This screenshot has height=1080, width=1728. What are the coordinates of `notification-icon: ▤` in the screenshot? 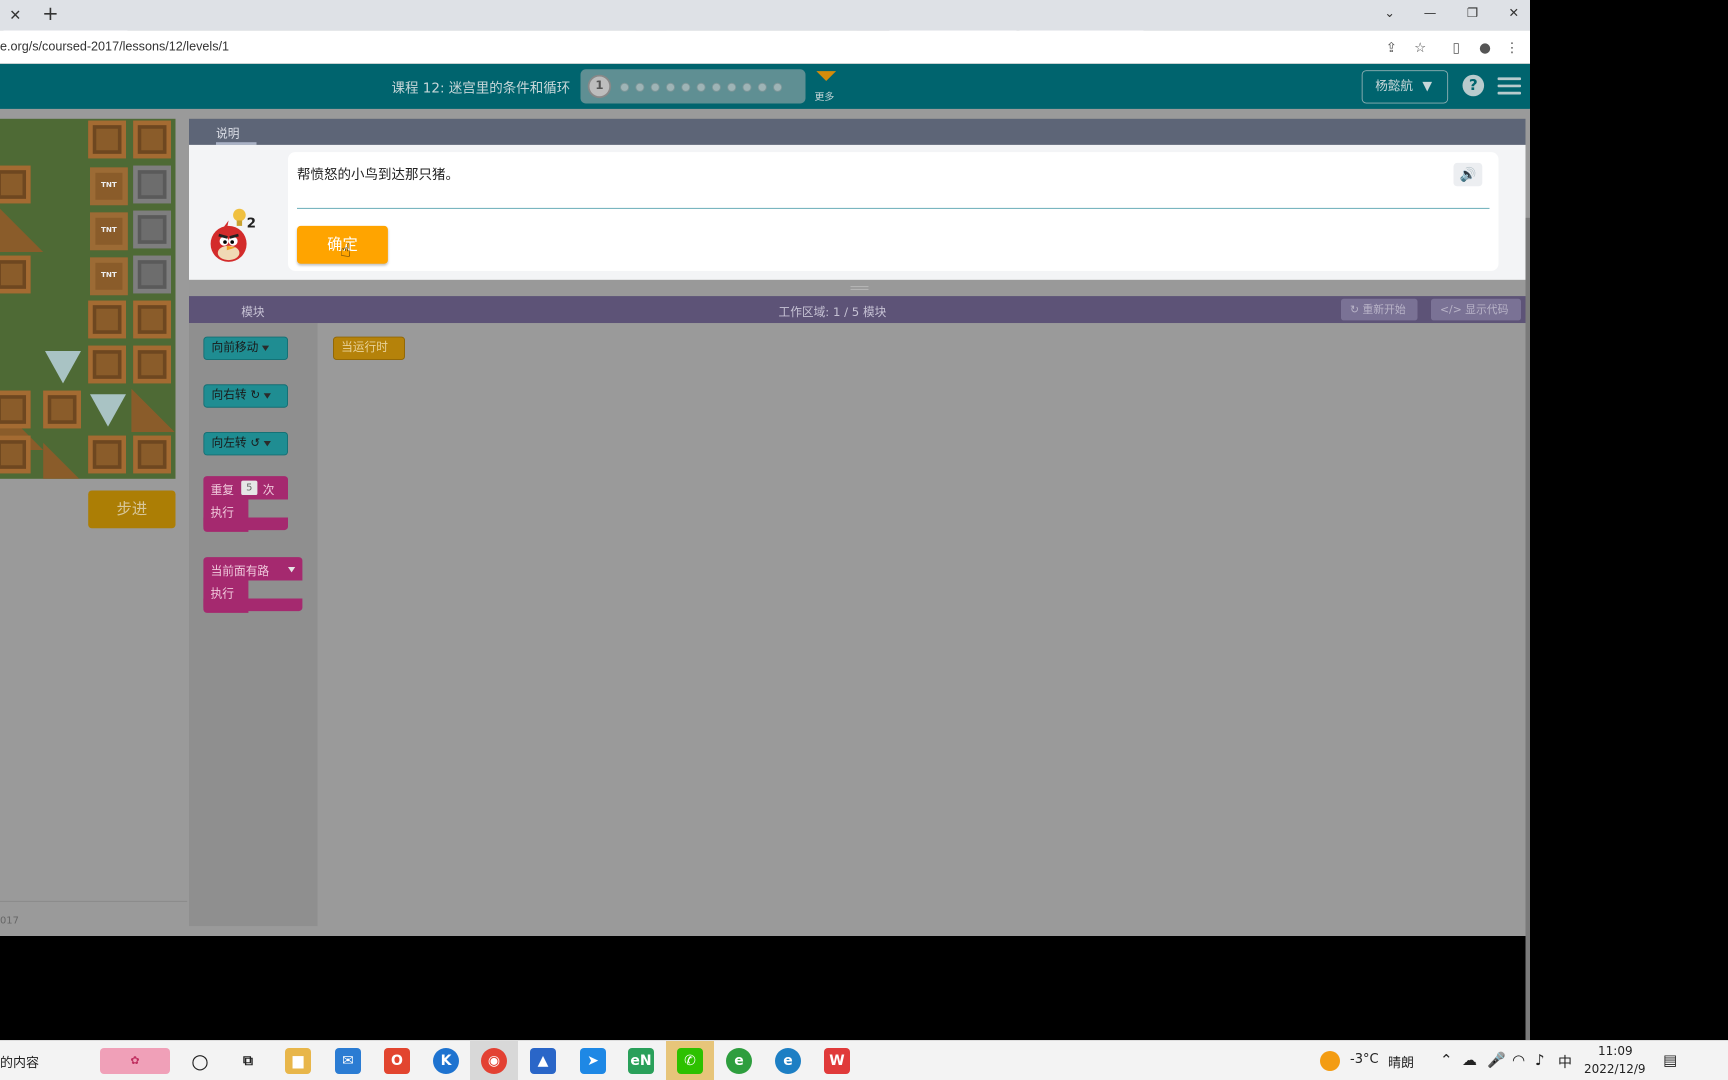 It's located at (1670, 1060).